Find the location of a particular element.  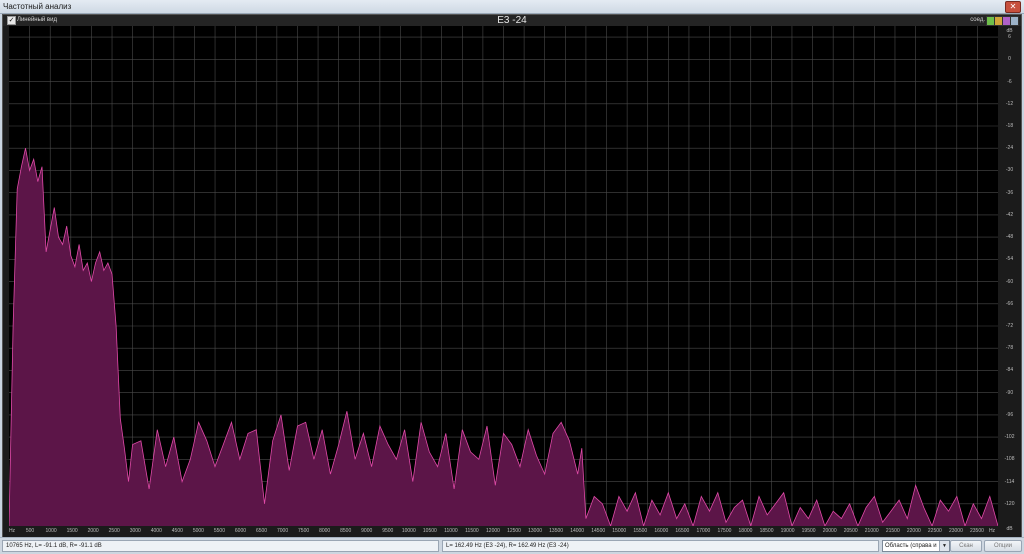

close-button: ✕ is located at coordinates (1013, 7).